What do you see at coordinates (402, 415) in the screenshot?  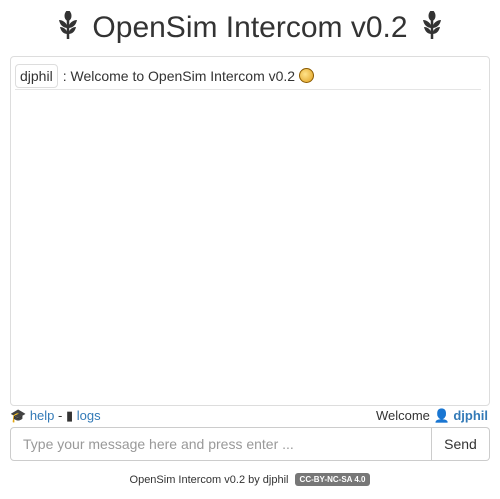 I see `welcome-label: Welcome` at bounding box center [402, 415].